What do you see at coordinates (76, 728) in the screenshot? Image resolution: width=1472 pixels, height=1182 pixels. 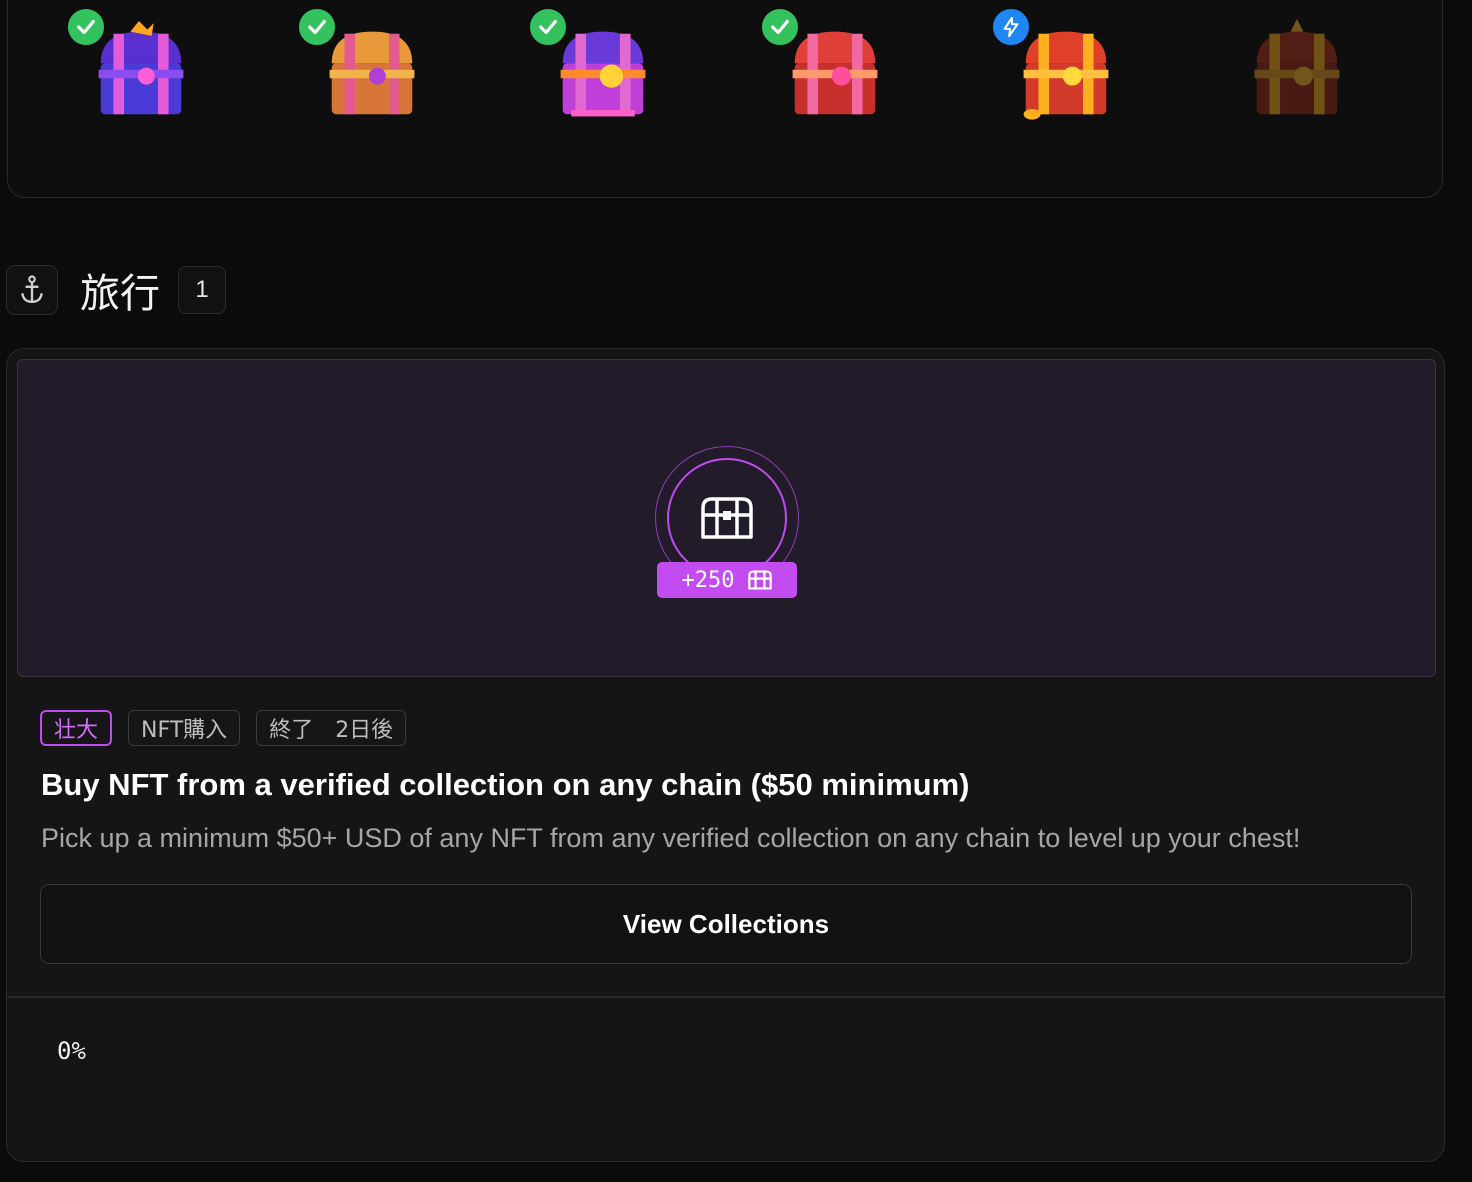 I see `tag-difficulty: 壮大` at bounding box center [76, 728].